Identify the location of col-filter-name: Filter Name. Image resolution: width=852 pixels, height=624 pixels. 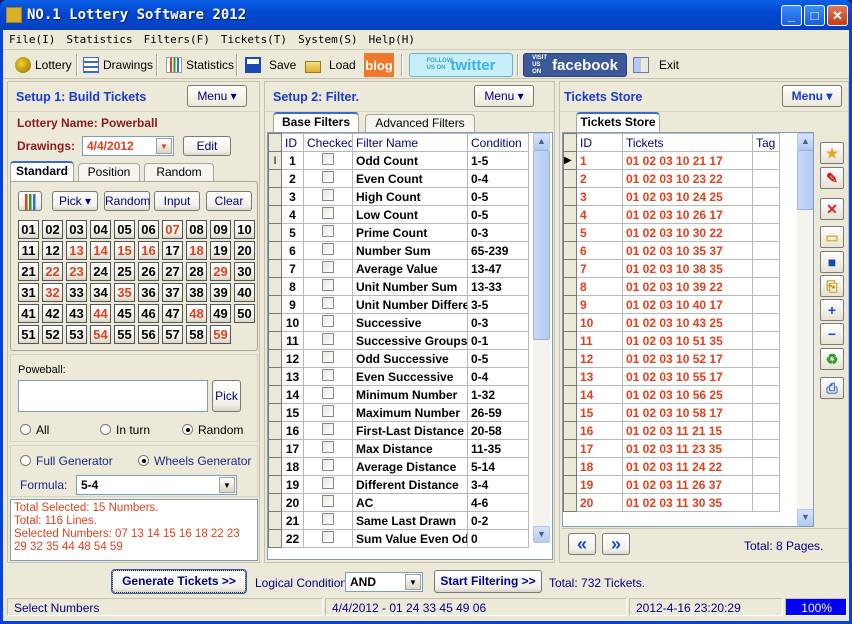
(410, 142).